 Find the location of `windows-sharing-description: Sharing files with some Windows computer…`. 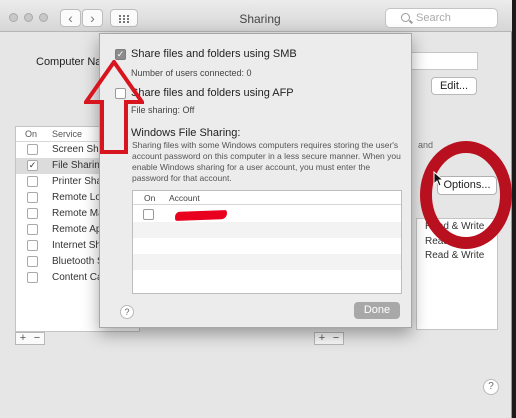

windows-sharing-description: Sharing files with some Windows computer… is located at coordinates (266, 161).